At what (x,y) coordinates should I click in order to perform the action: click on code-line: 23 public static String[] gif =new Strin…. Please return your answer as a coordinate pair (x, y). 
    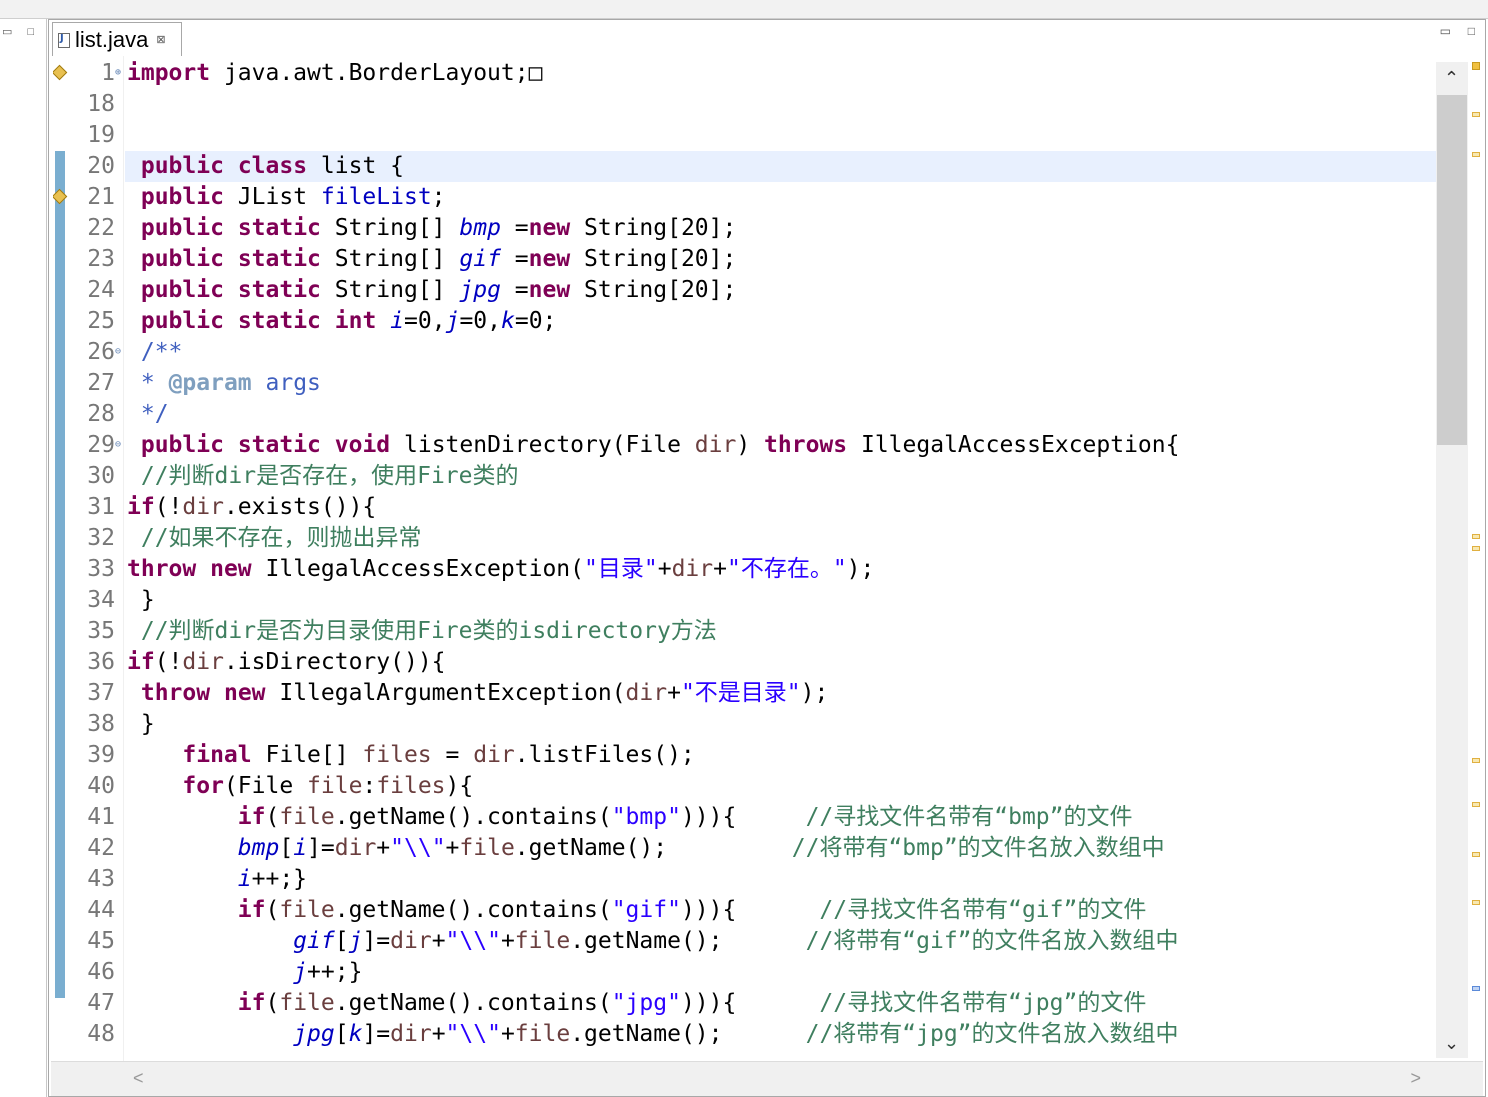
    Looking at the image, I should click on (745, 259).